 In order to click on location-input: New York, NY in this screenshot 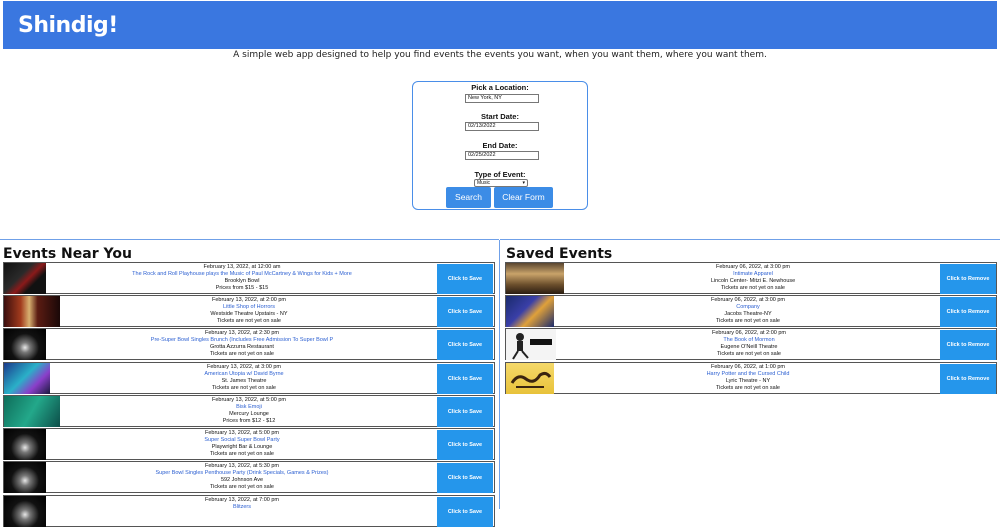, I will do `click(502, 98)`.